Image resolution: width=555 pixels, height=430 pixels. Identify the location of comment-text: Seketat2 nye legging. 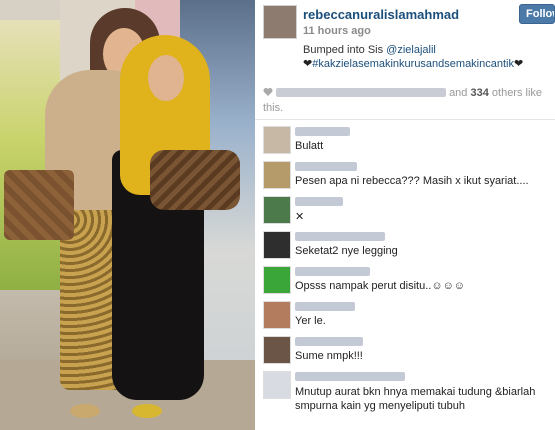
(346, 251).